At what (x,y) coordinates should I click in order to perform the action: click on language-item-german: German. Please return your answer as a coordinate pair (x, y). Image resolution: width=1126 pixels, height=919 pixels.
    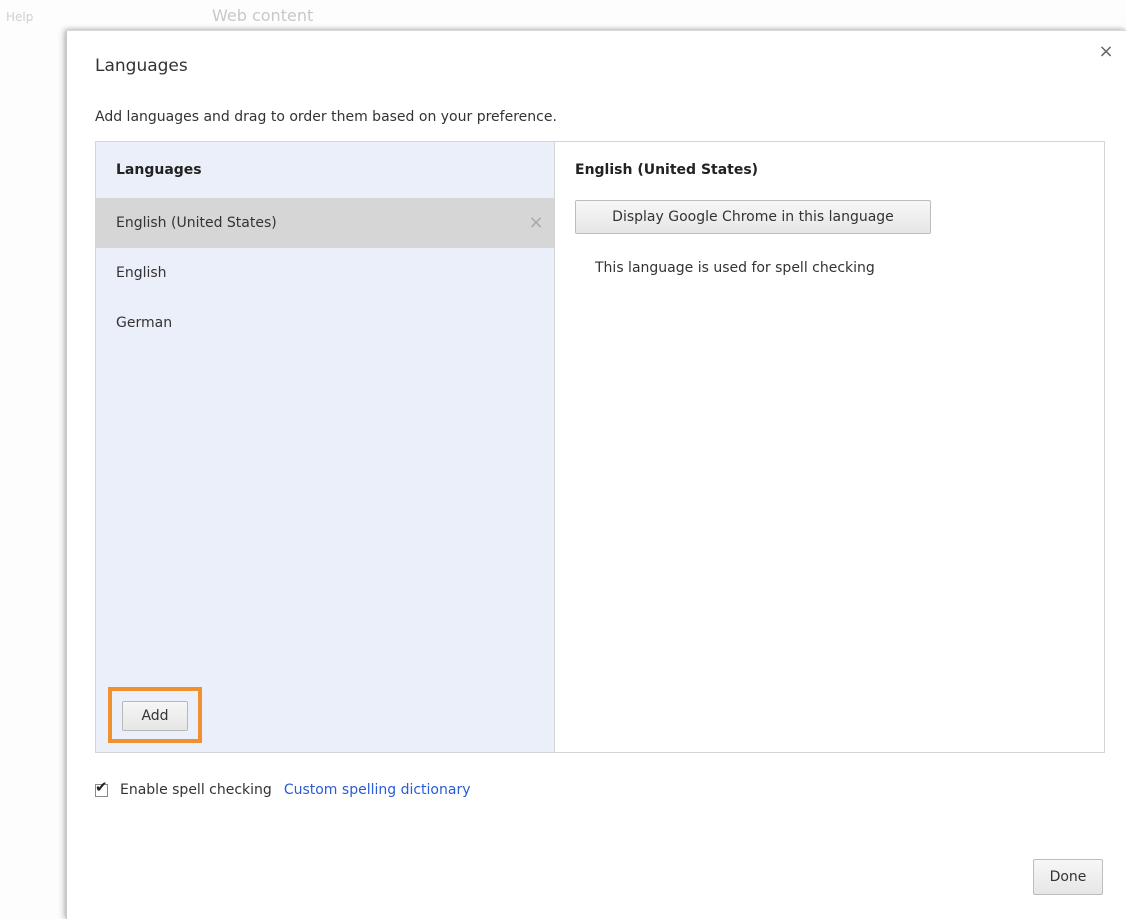
    Looking at the image, I should click on (325, 323).